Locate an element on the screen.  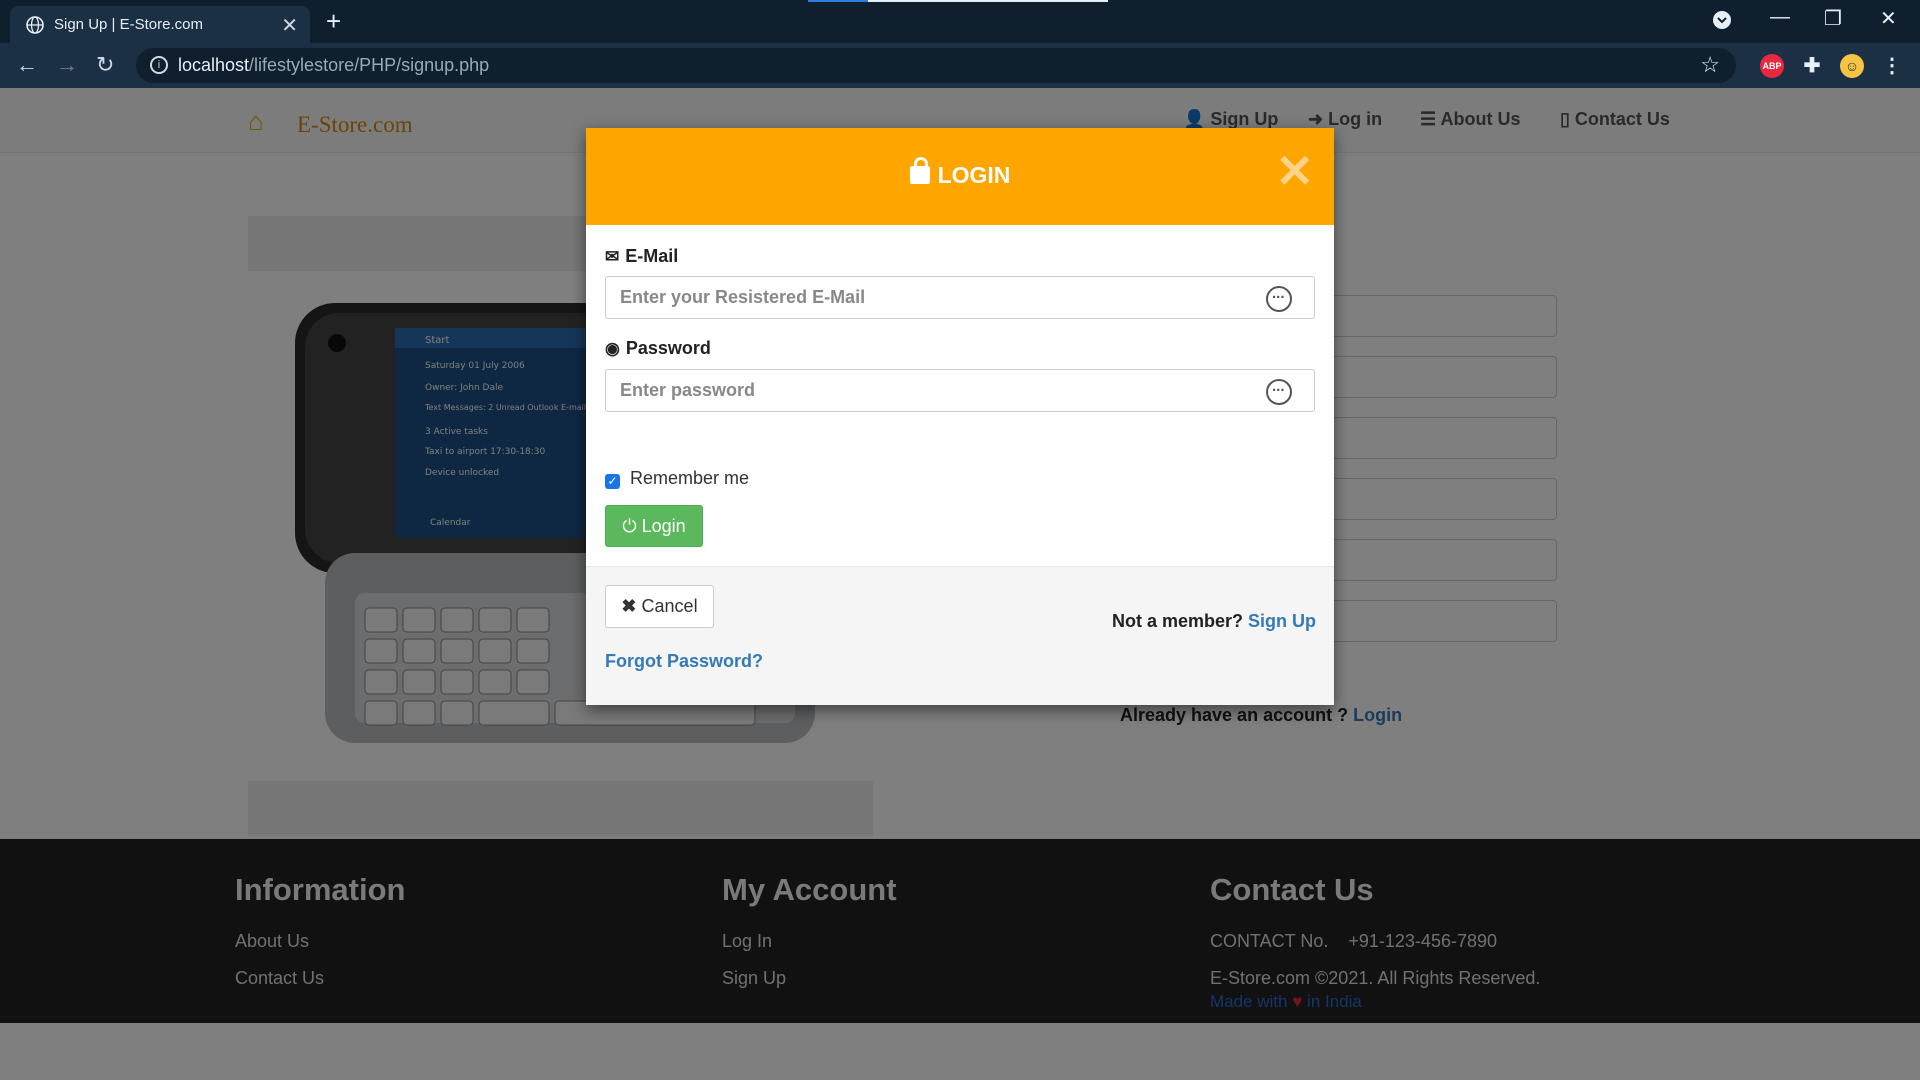
signup-link: Sign Up is located at coordinates (1282, 621).